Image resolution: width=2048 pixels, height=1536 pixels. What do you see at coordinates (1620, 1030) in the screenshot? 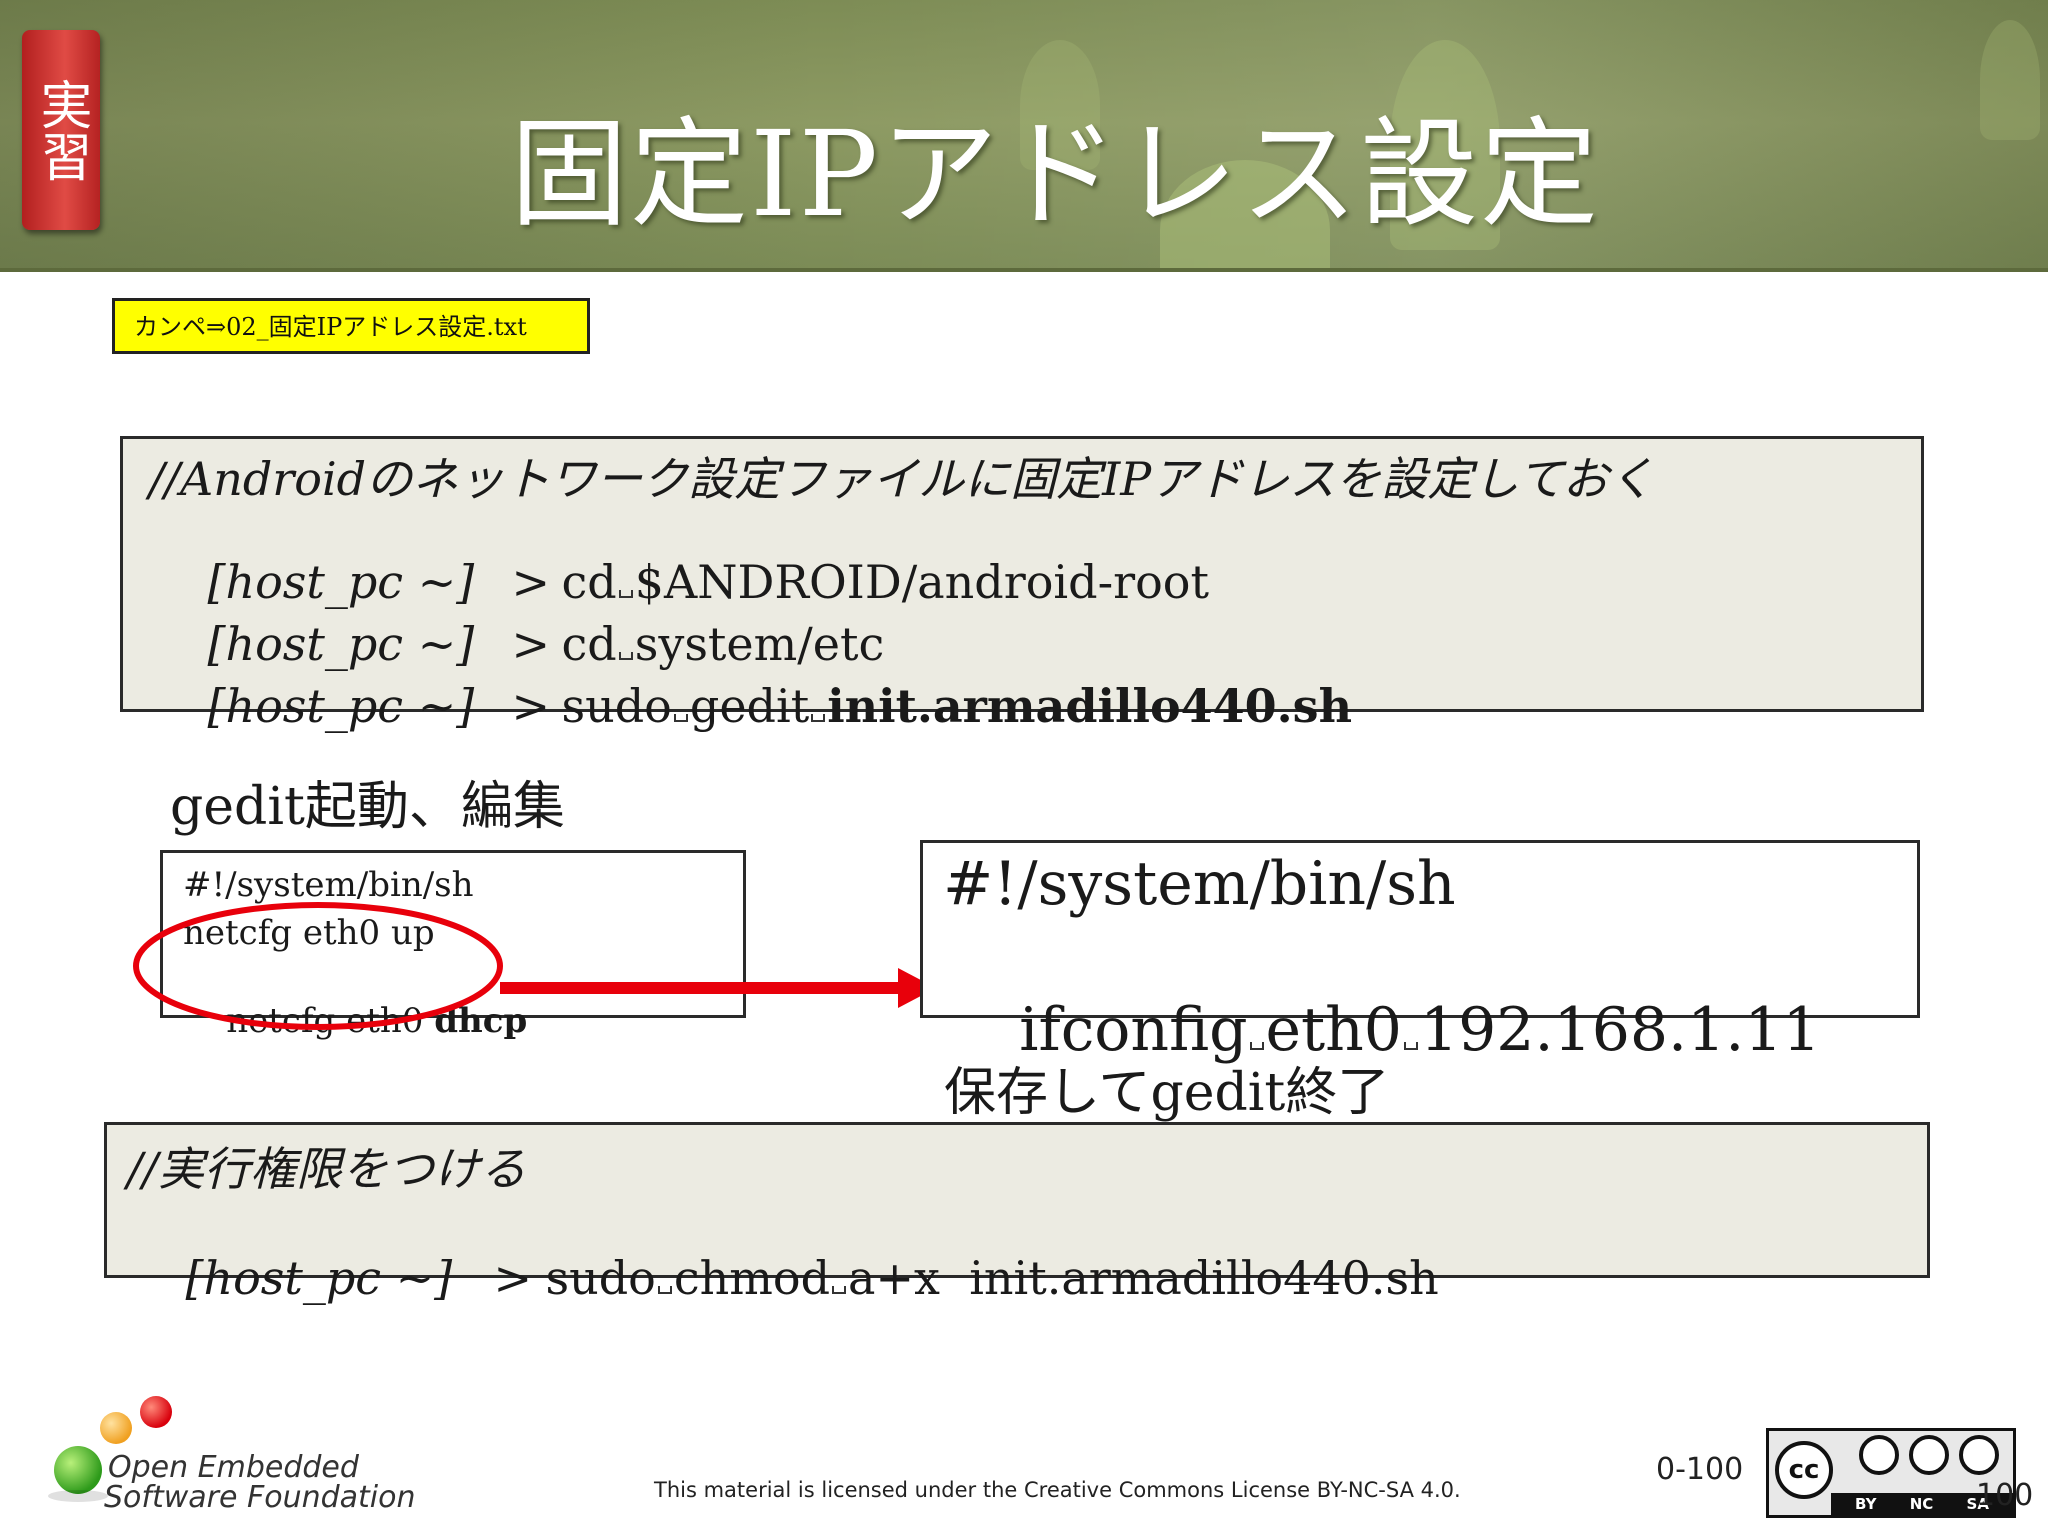
I see `file-token: 192.168.1.11` at bounding box center [1620, 1030].